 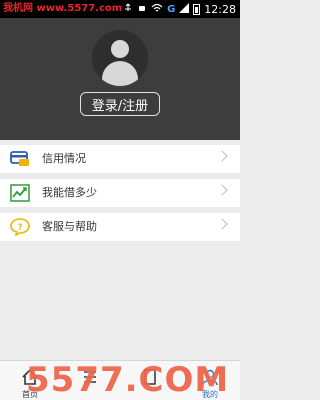 I want to click on menu-item-label: 客服与帮助, so click(x=69, y=226).